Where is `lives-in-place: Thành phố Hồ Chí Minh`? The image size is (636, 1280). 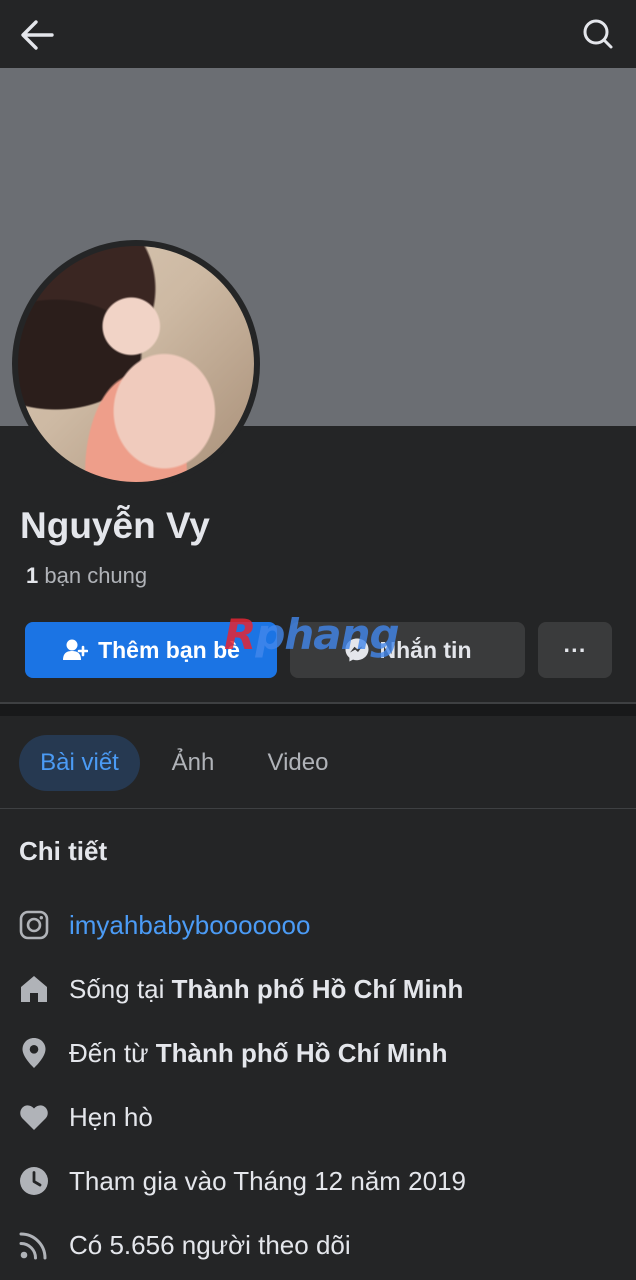
lives-in-place: Thành phố Hồ Chí Minh is located at coordinates (318, 989).